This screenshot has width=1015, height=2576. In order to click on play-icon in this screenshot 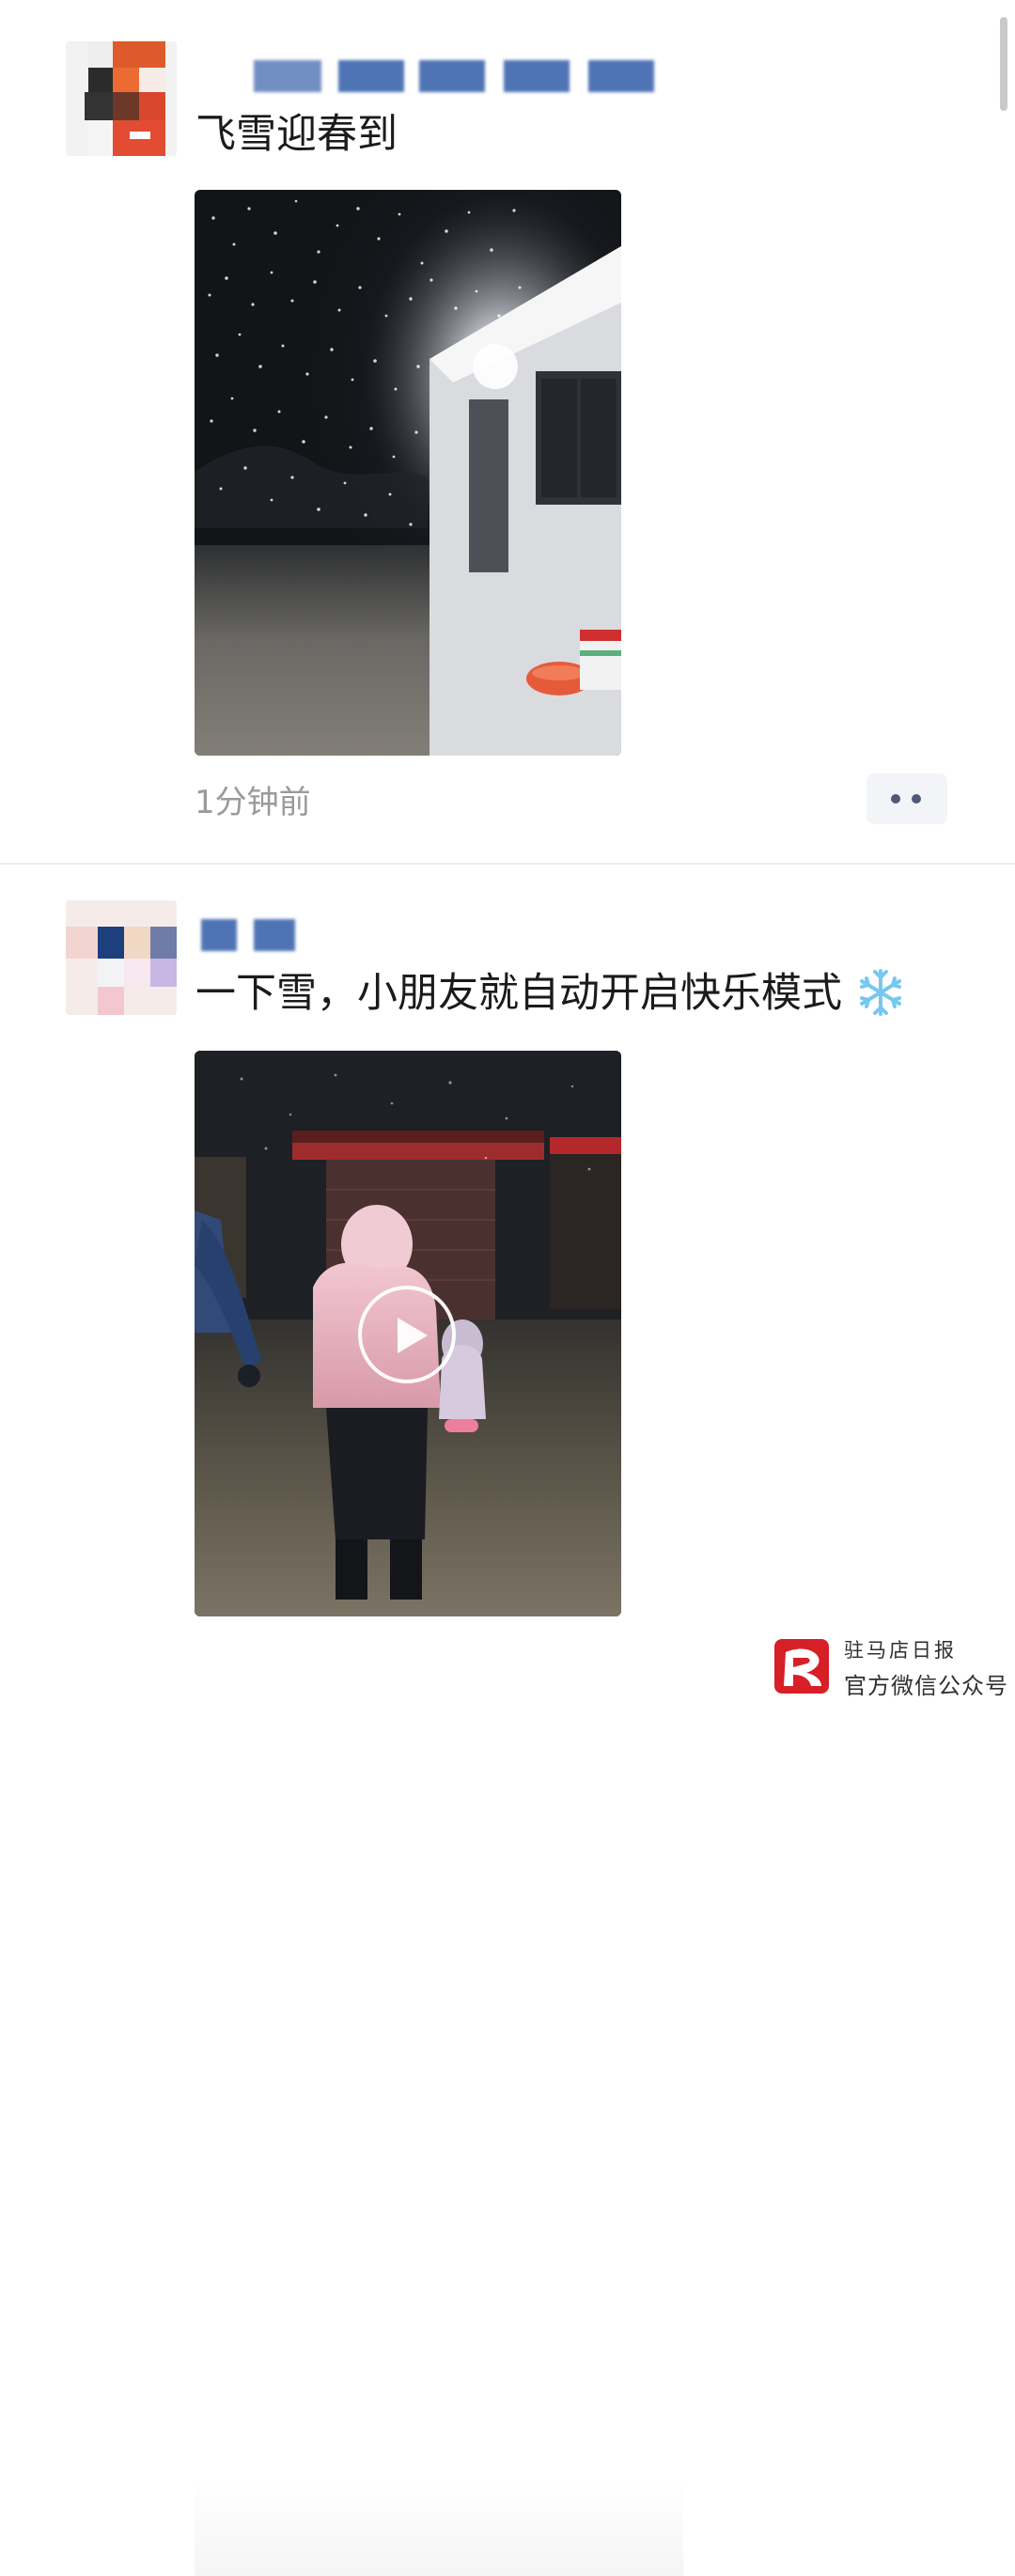, I will do `click(407, 1334)`.